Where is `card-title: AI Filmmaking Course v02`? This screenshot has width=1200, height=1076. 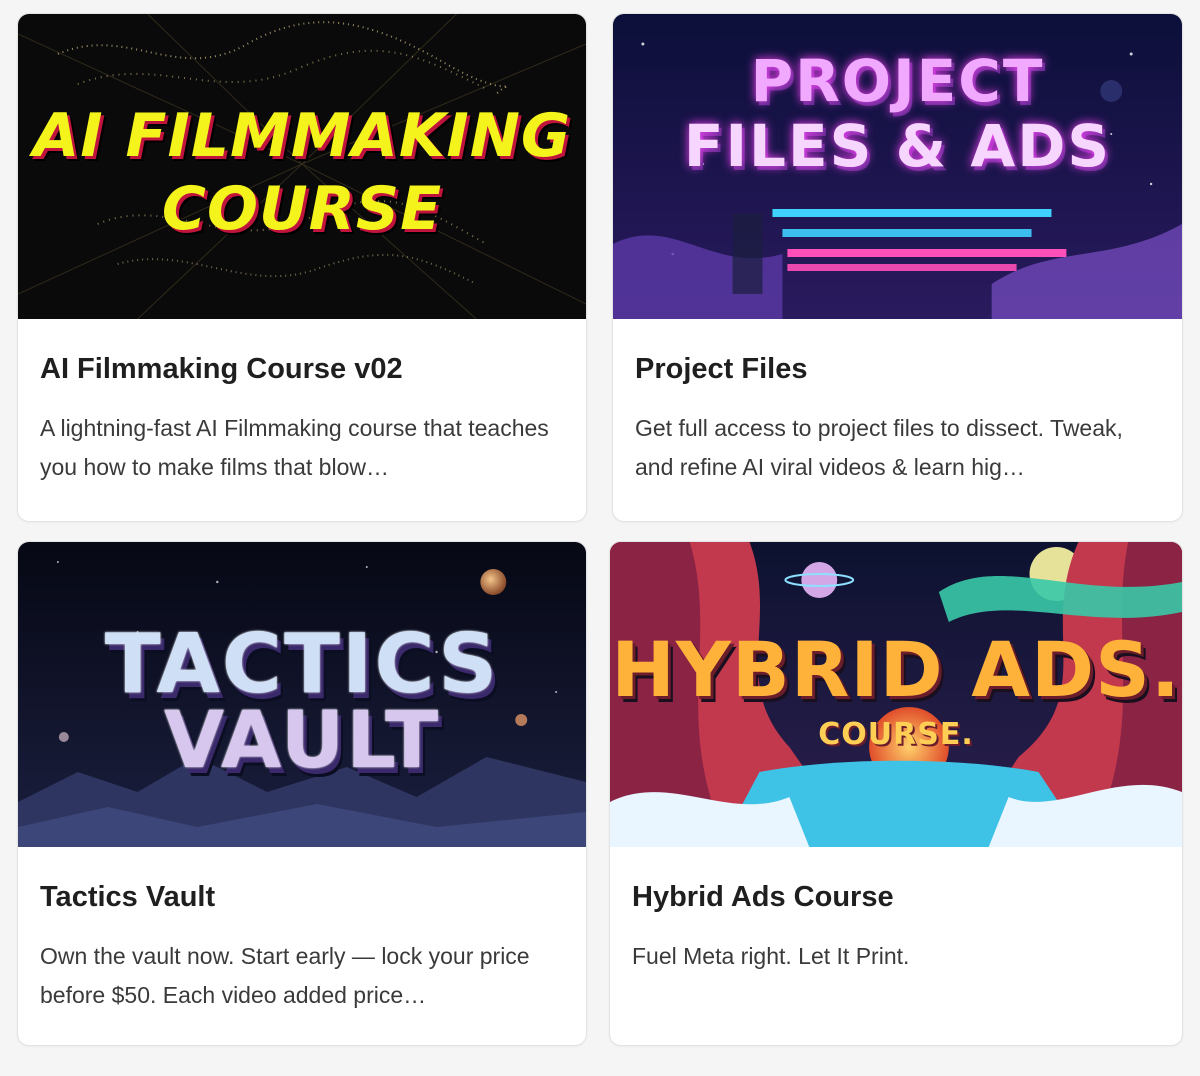 card-title: AI Filmmaking Course v02 is located at coordinates (221, 369).